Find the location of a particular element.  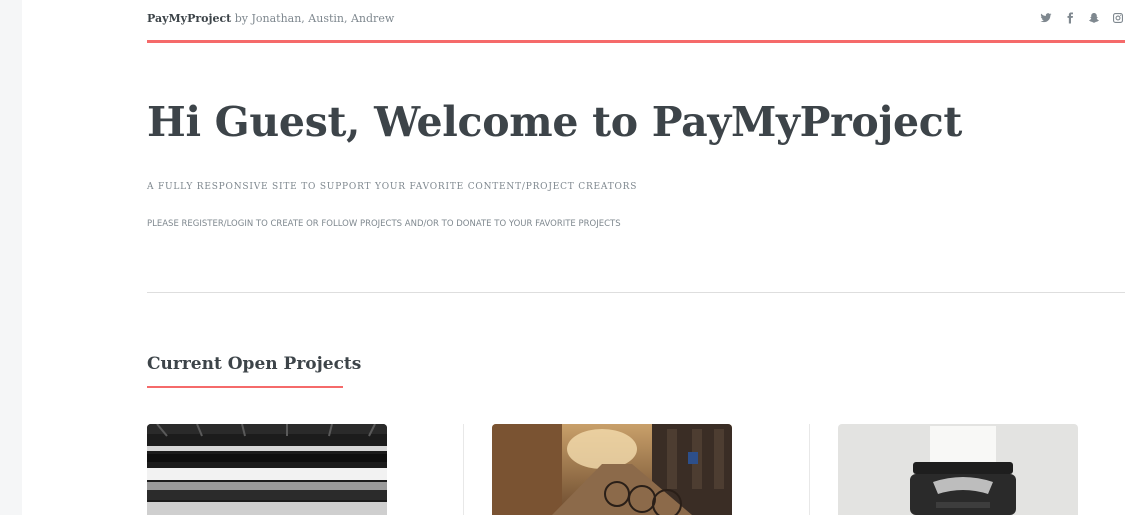

instagram-icon is located at coordinates (1118, 18).